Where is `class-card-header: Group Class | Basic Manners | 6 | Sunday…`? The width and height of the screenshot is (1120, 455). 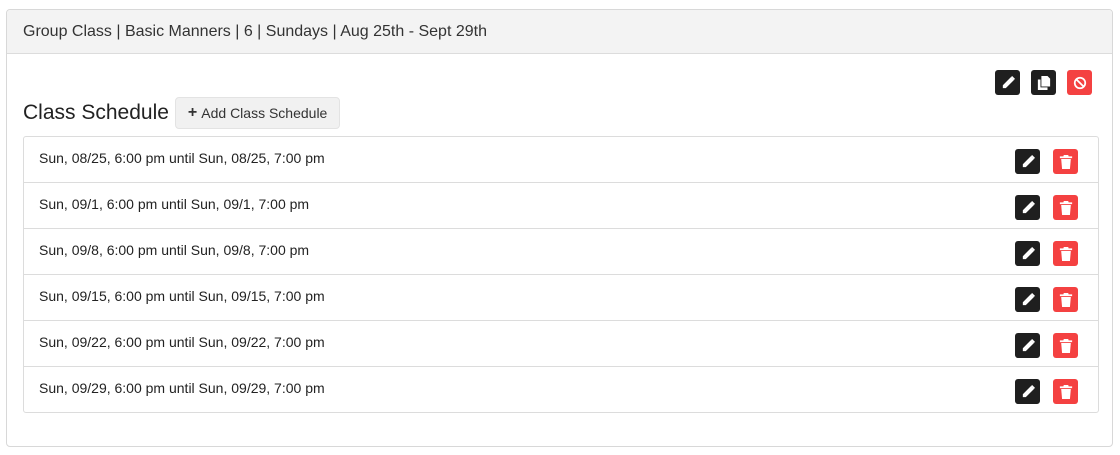 class-card-header: Group Class | Basic Manners | 6 | Sunday… is located at coordinates (559, 32).